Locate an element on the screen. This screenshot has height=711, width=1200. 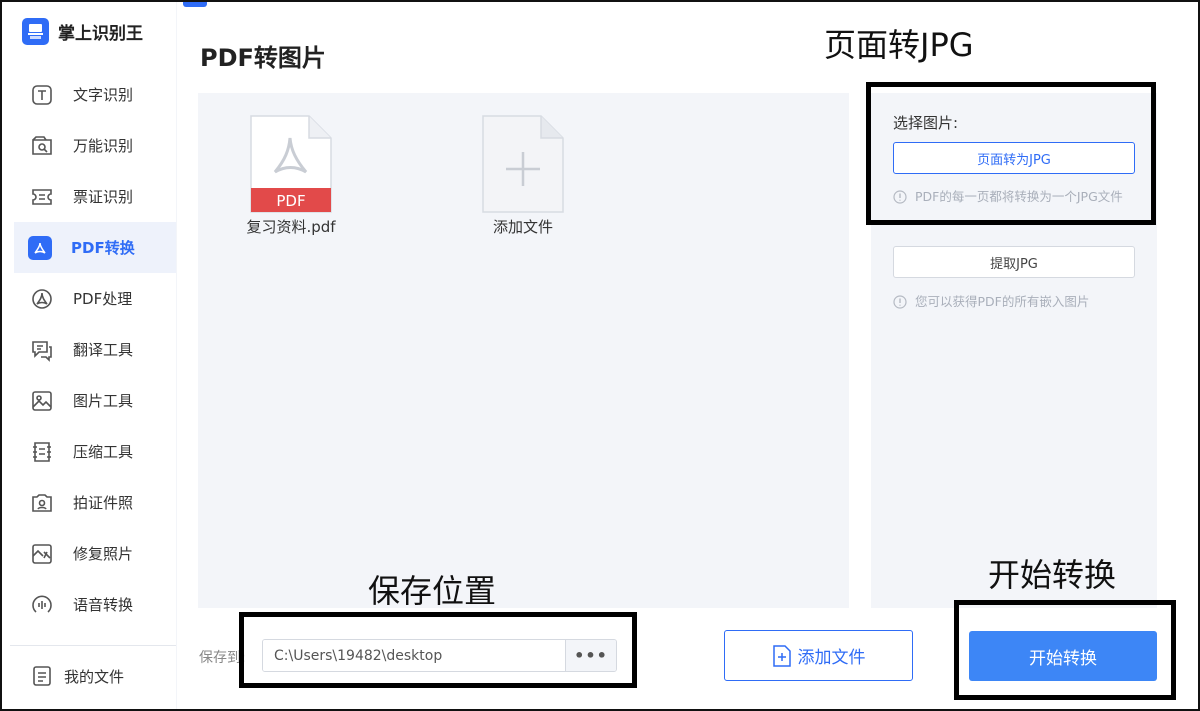
add-file-icon is located at coordinates (782, 655).